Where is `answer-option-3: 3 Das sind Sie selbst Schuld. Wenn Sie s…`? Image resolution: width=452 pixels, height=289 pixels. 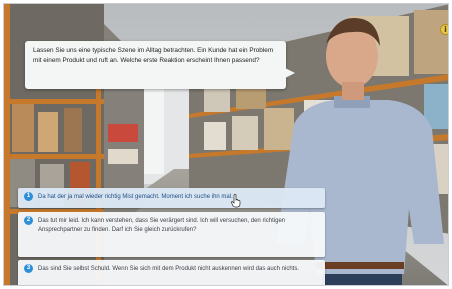 answer-option-3: 3 Das sind Sie selbst Schuld. Wenn Sie s… is located at coordinates (171, 272).